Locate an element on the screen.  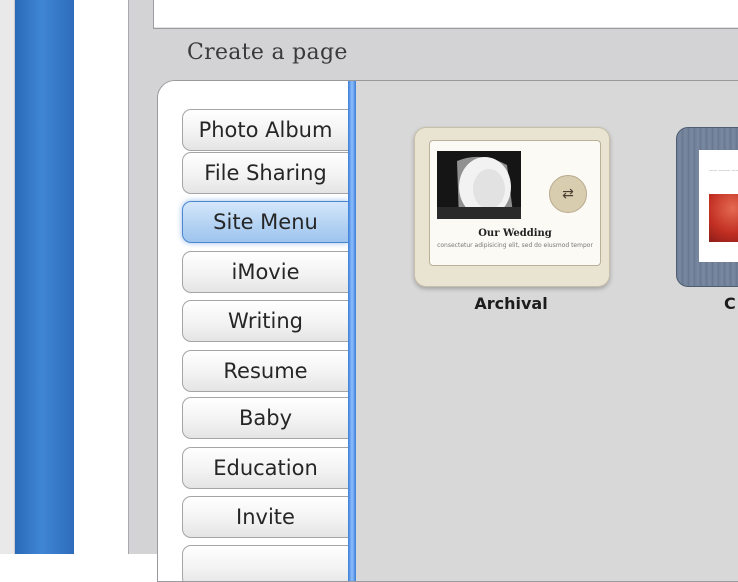
category-education: Education is located at coordinates (265, 468).